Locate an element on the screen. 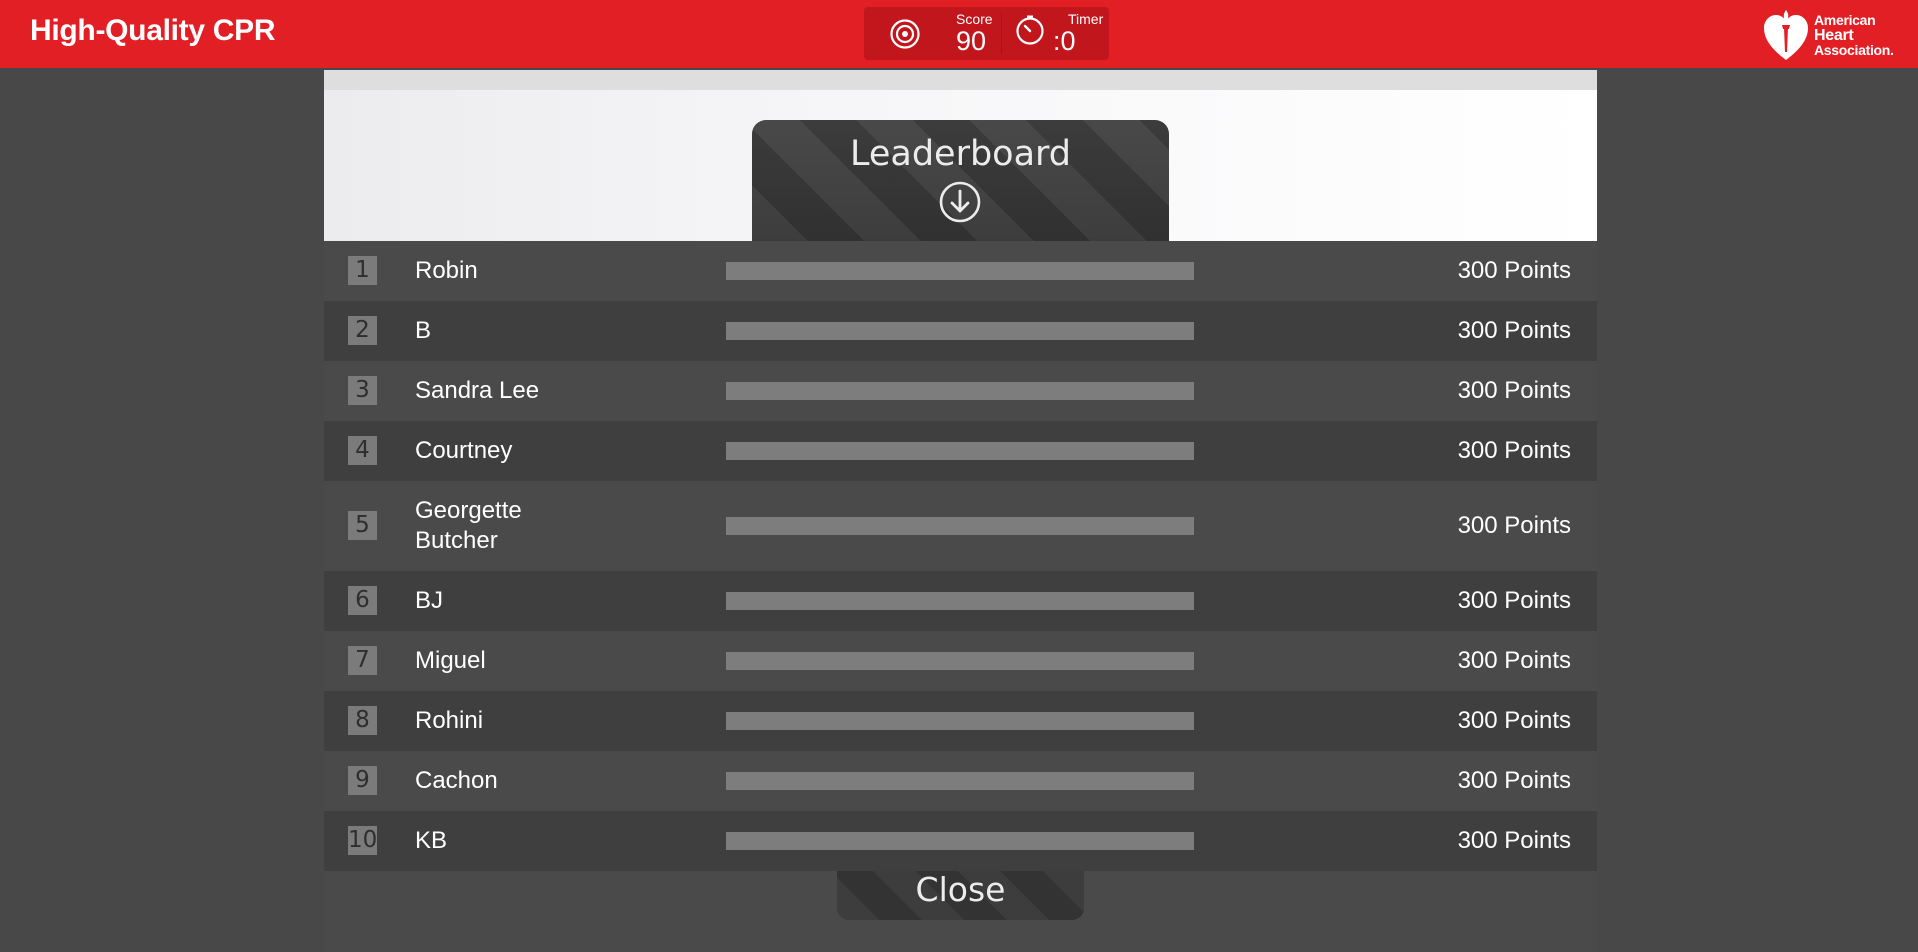  leaderboard-row: 6 BJ 300 Points is located at coordinates (960, 601).